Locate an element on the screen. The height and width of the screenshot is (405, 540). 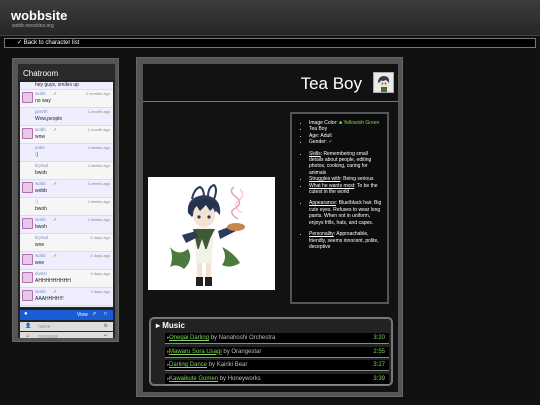
chat-message-text: bwob is located at coordinates (41, 173).